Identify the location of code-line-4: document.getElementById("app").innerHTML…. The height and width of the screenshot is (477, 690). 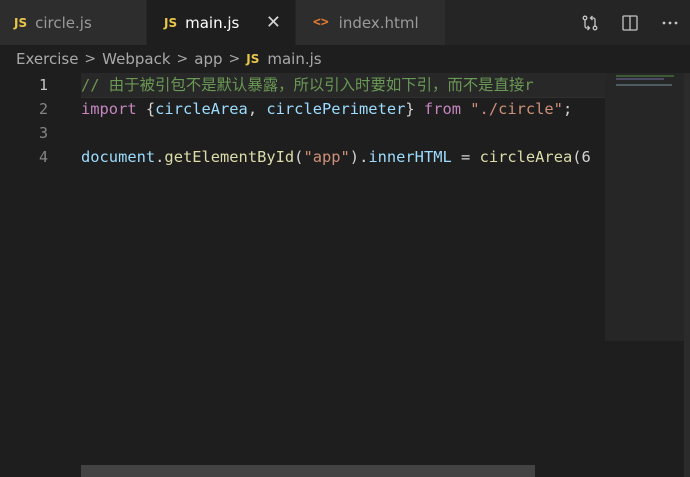
(343, 157).